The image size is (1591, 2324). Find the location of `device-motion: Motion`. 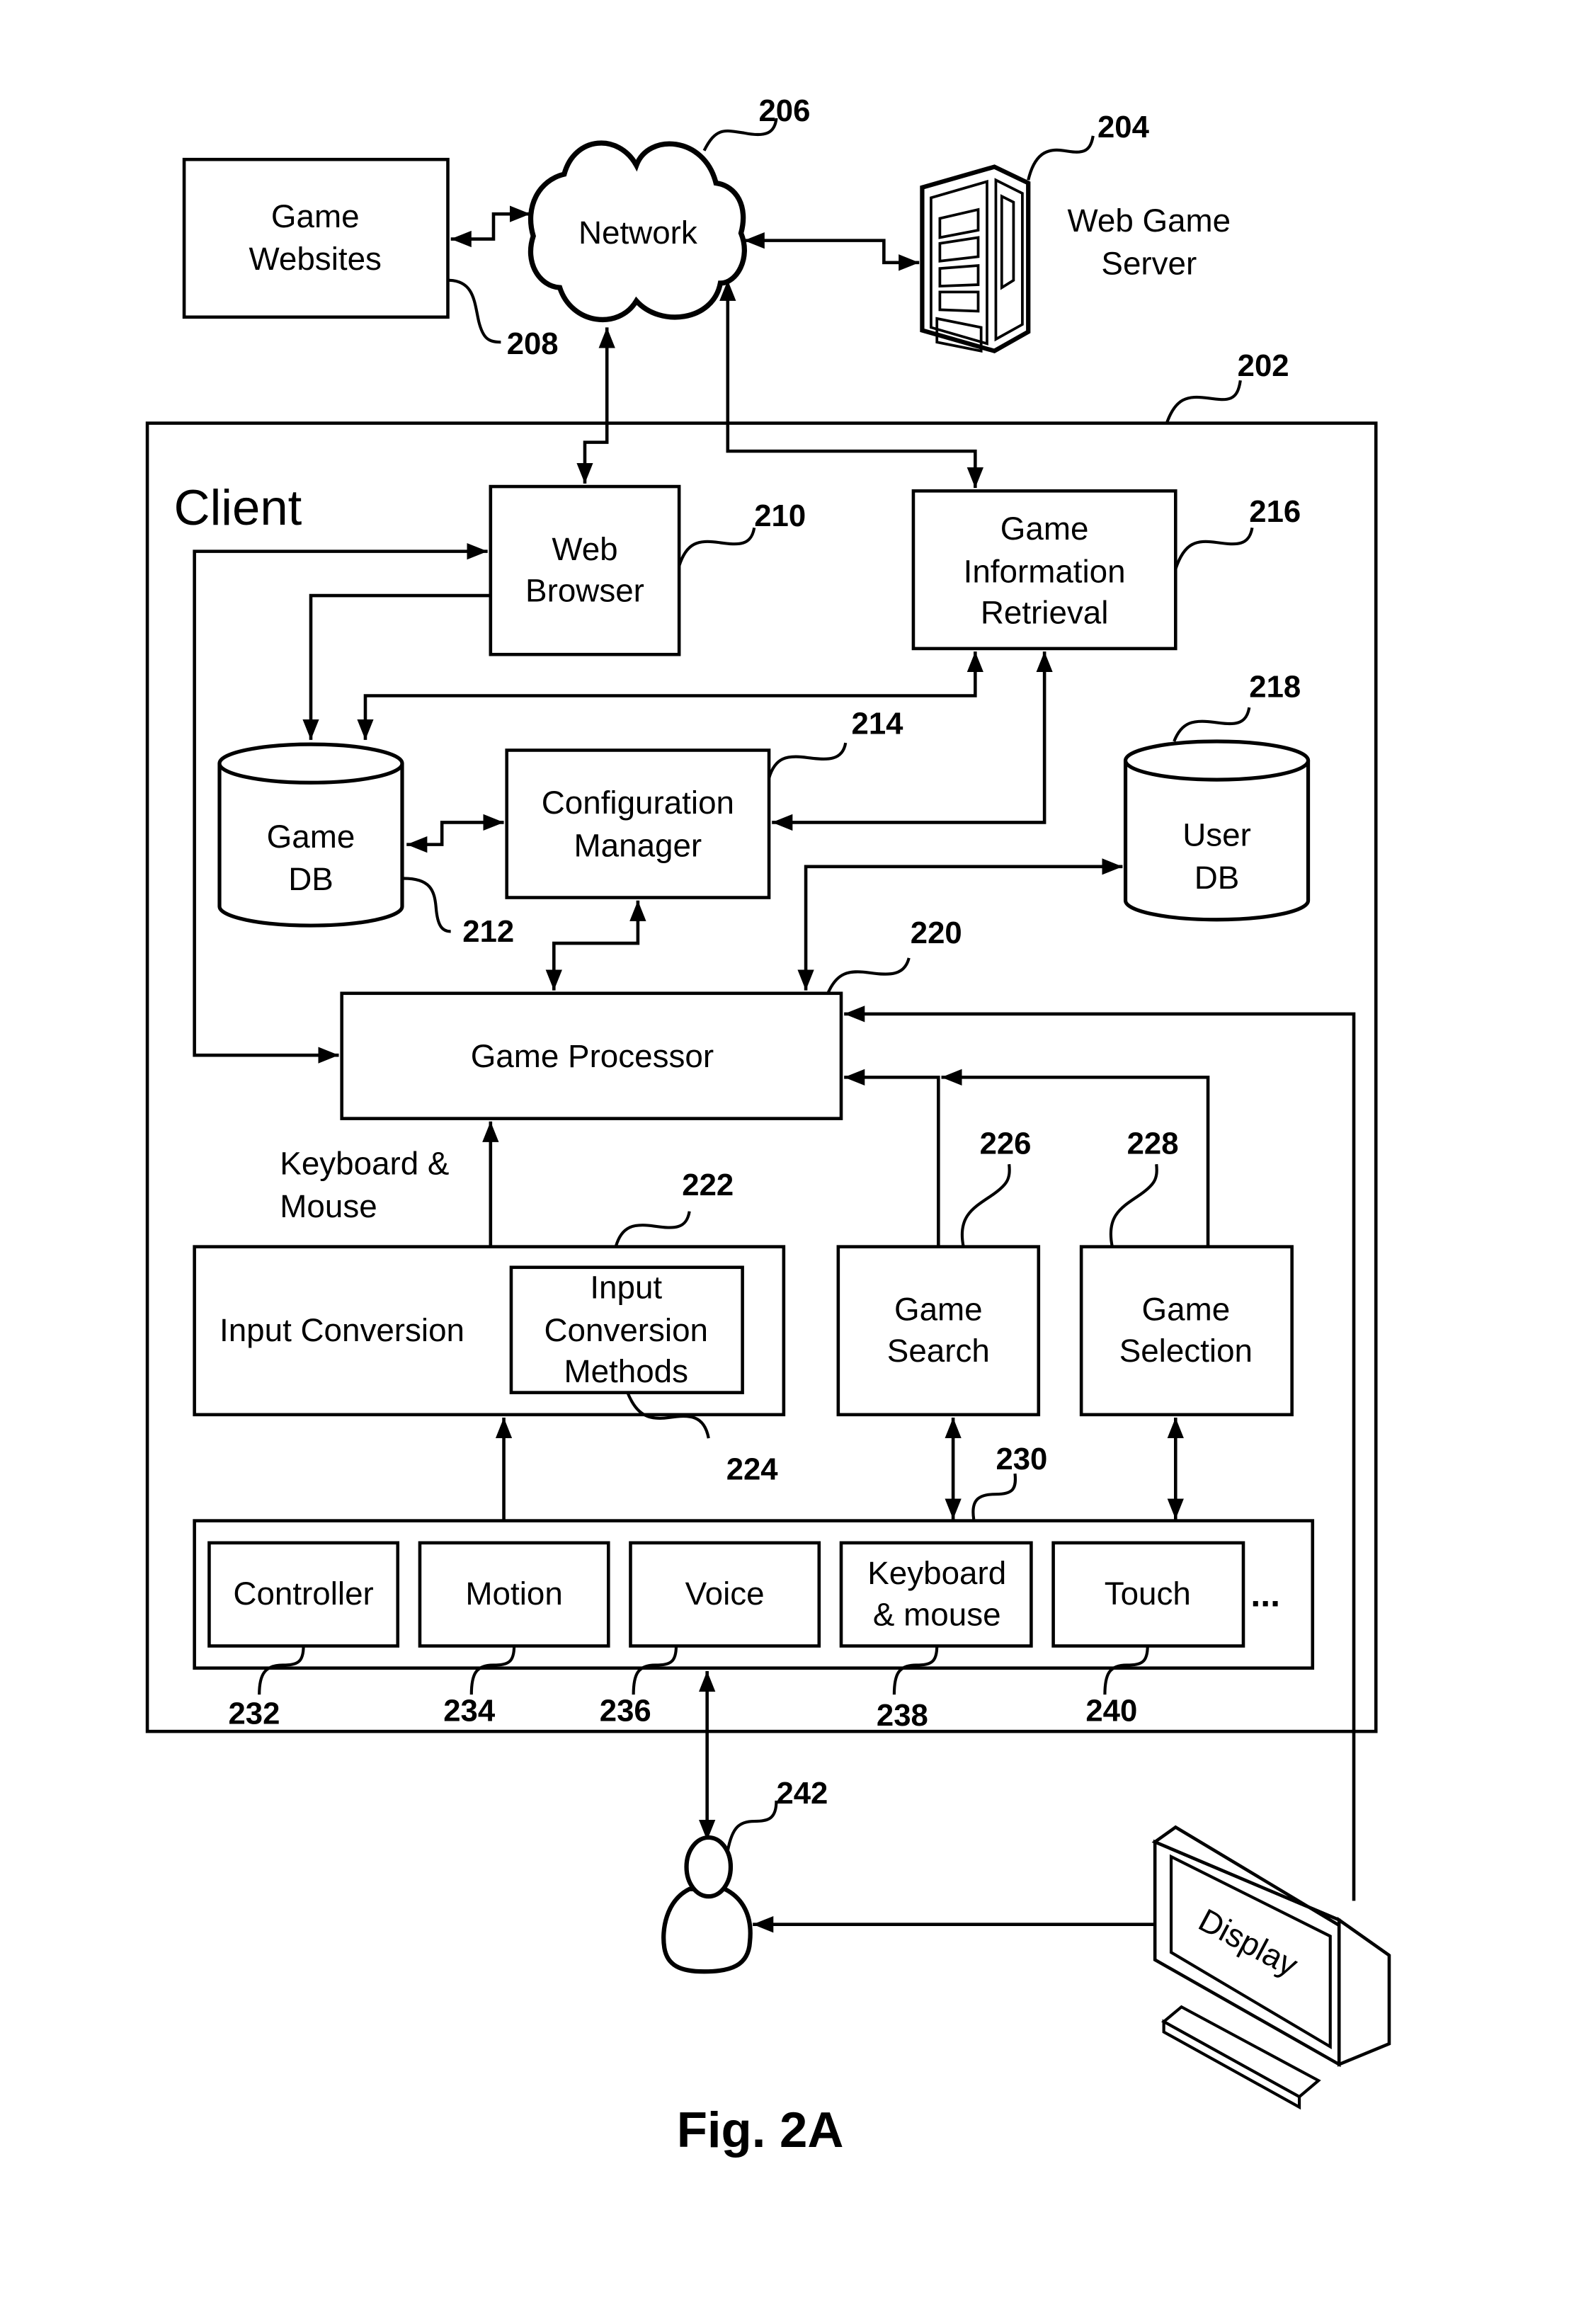

device-motion: Motion is located at coordinates (514, 1594).